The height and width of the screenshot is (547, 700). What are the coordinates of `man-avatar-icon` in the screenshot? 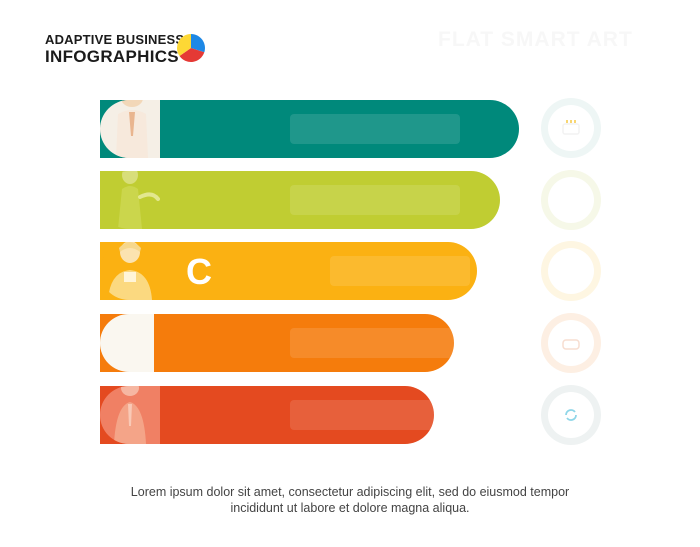 It's located at (130, 415).